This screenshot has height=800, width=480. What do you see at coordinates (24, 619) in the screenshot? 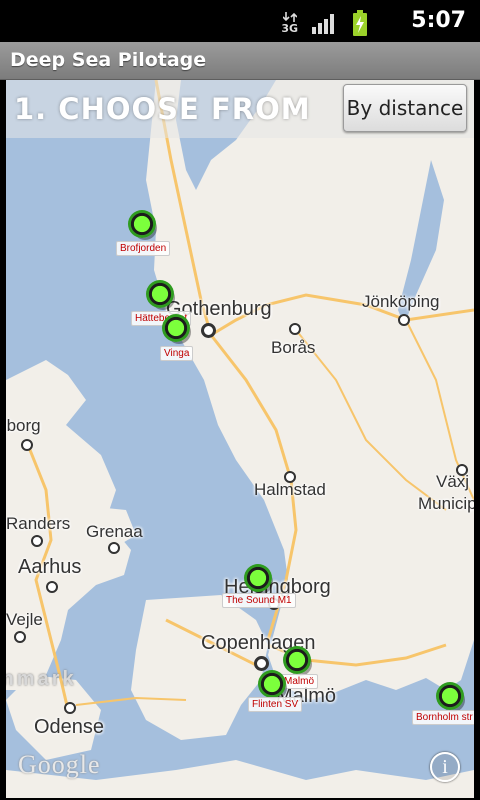
I see `city-label-vejle: Vejle` at bounding box center [24, 619].